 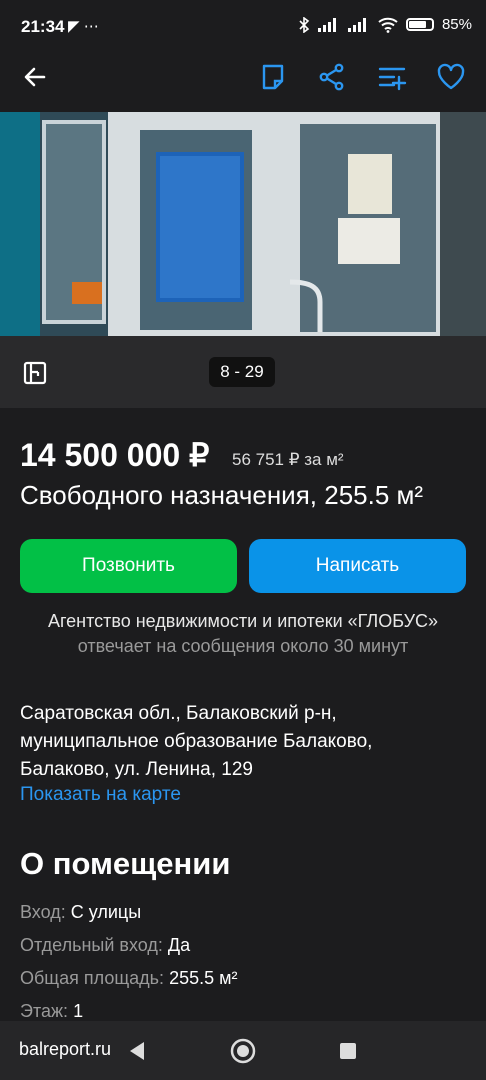 I want to click on status-bar: 21:34 ◤ ⋯ 85%, so click(x=243, y=21).